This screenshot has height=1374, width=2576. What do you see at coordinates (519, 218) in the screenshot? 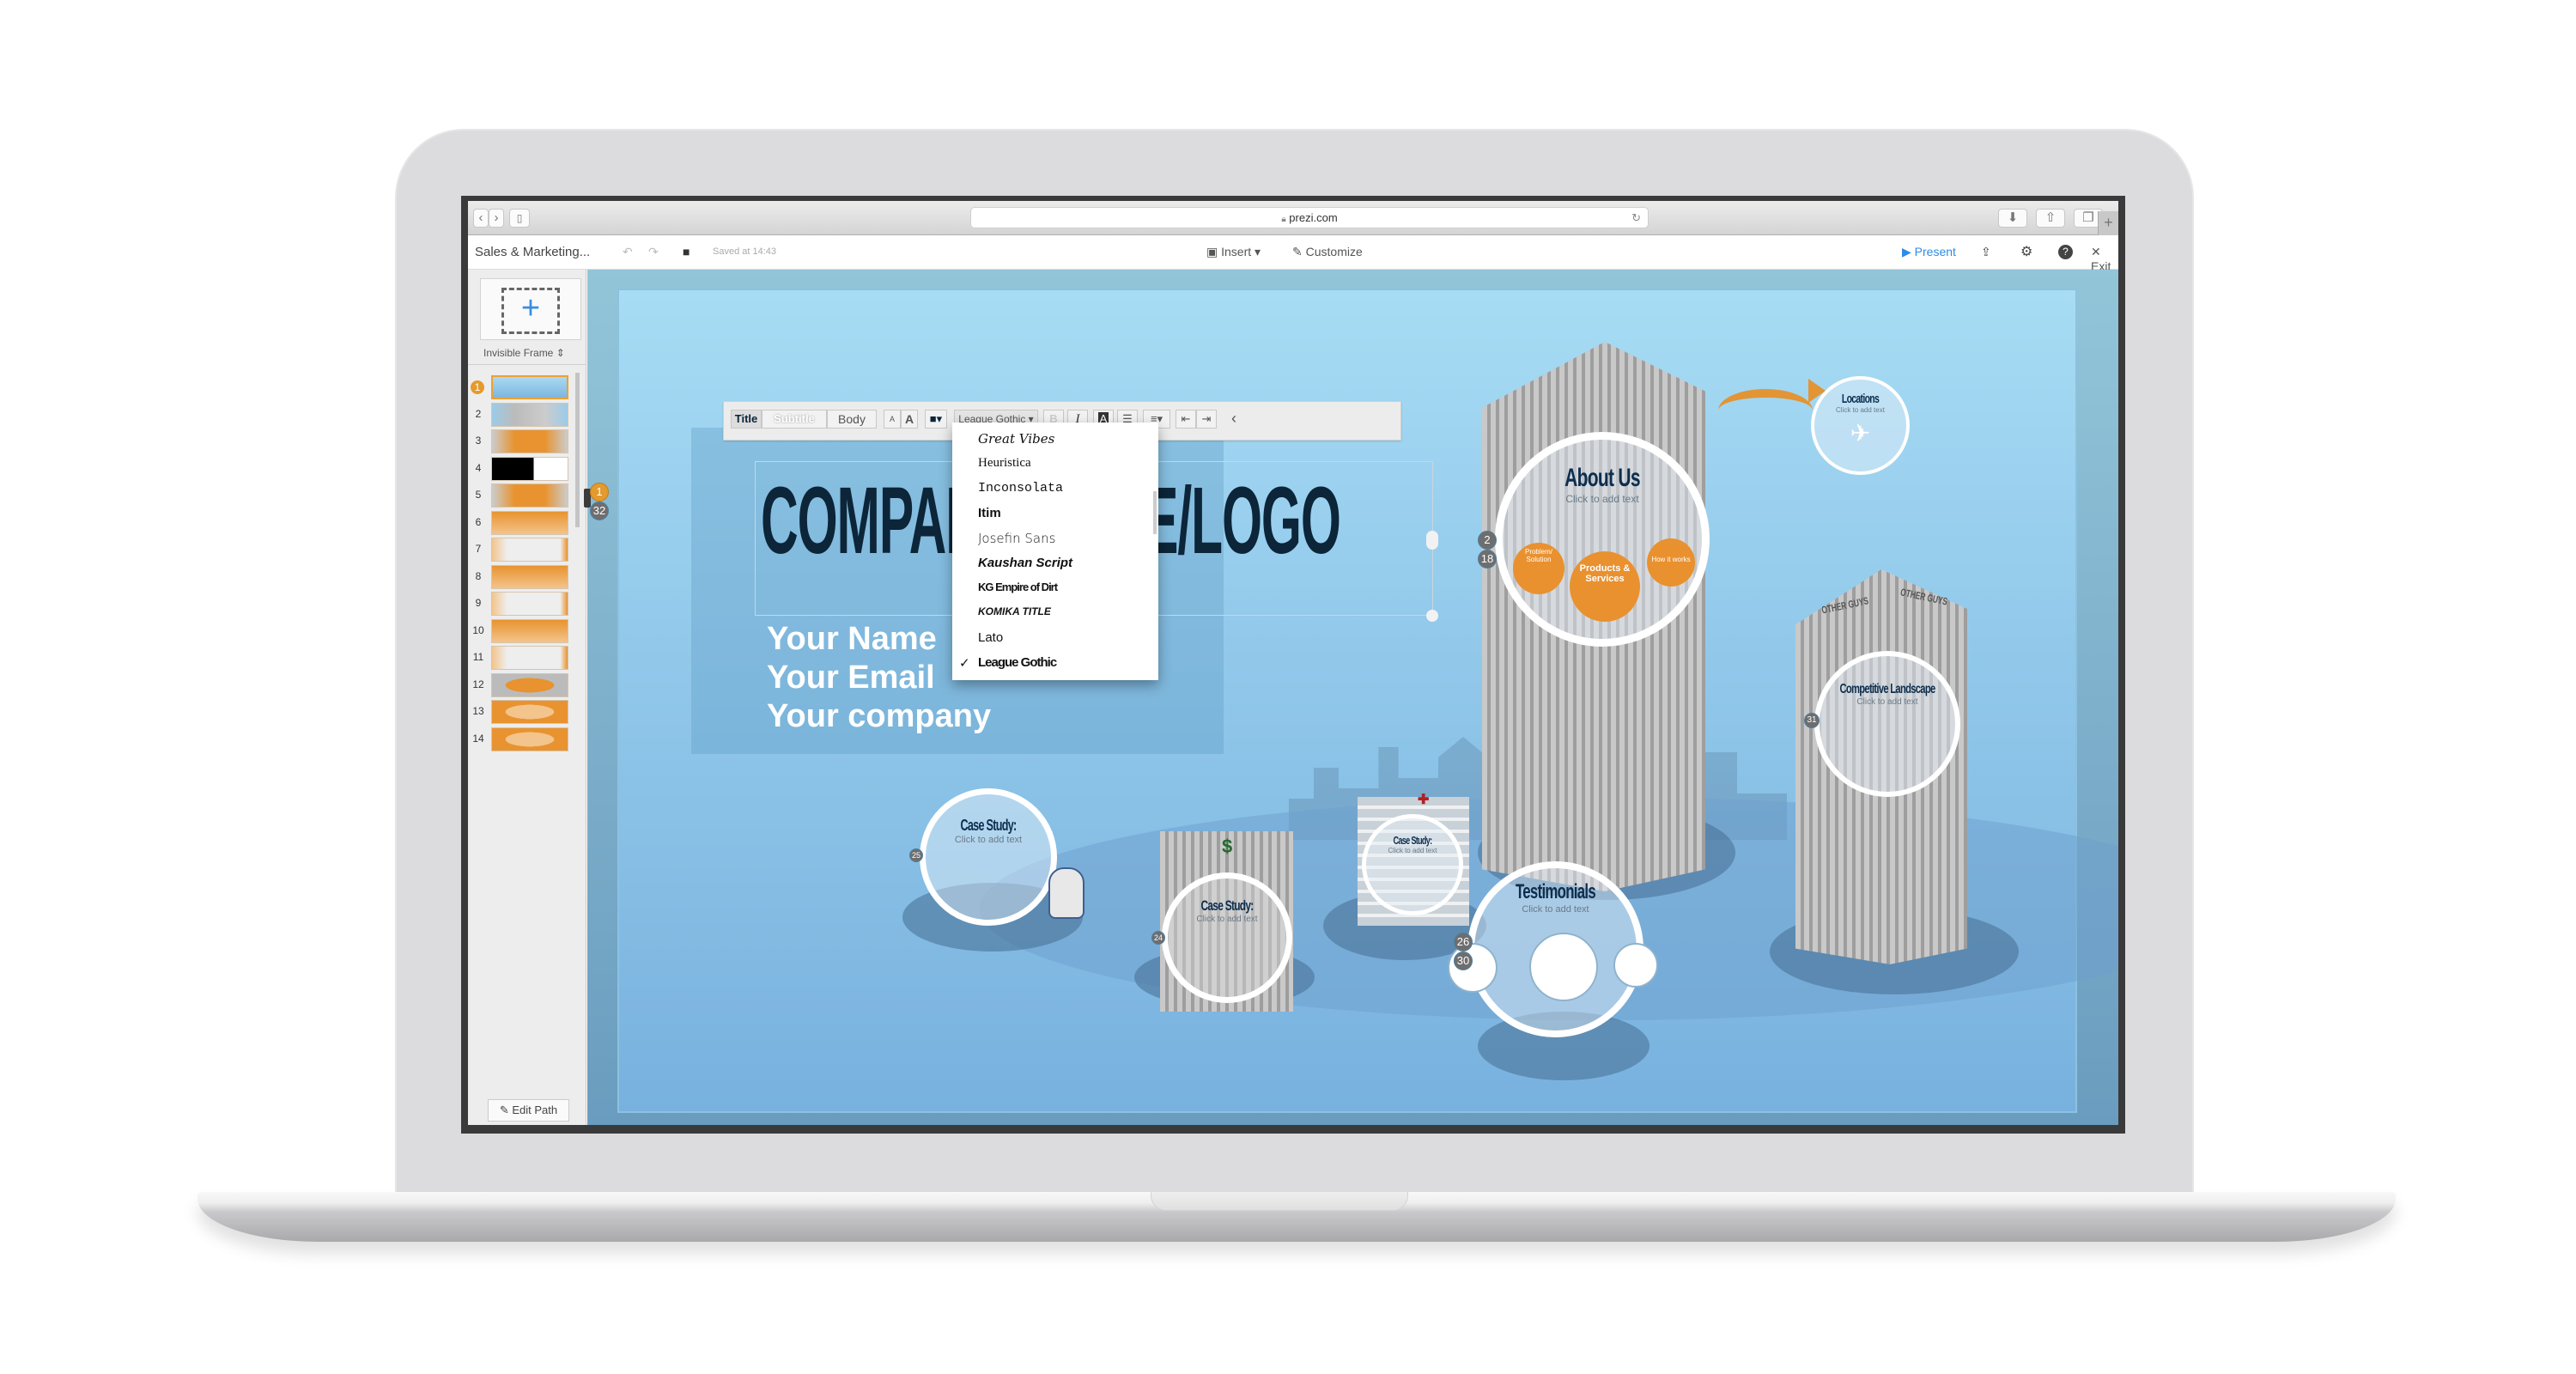
I see `sidebar-toggle-button: ▯` at bounding box center [519, 218].